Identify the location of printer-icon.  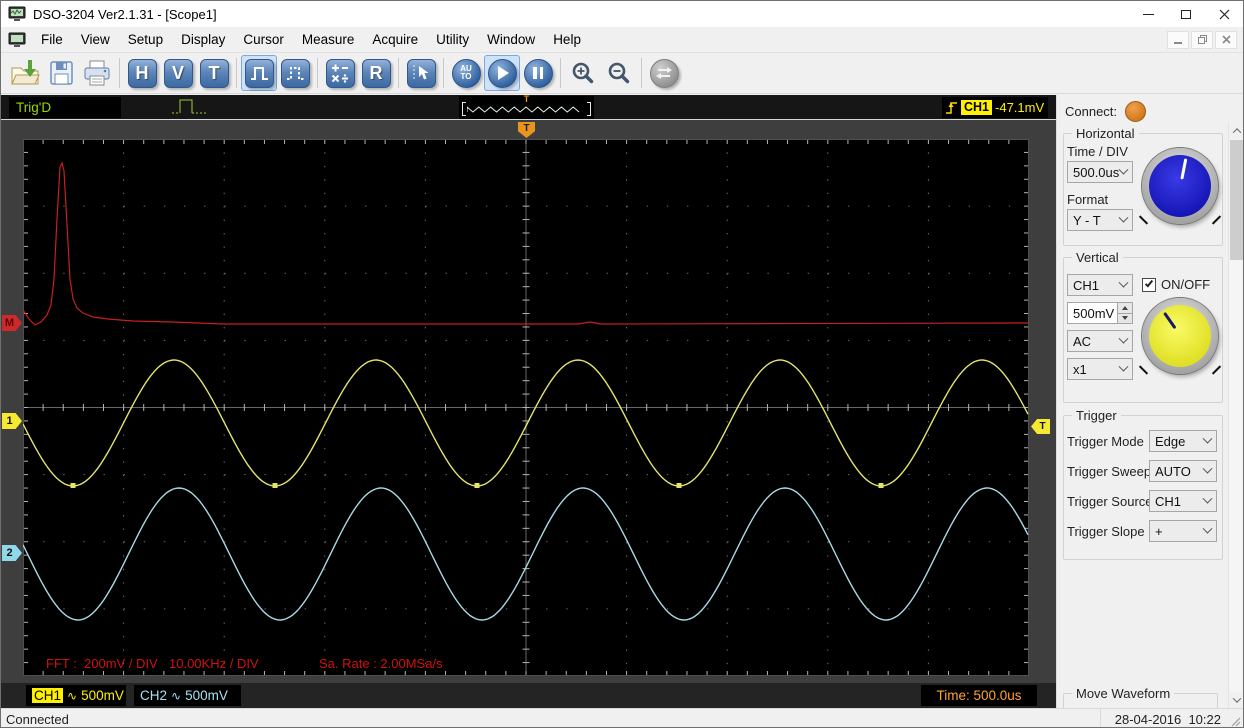
(97, 73).